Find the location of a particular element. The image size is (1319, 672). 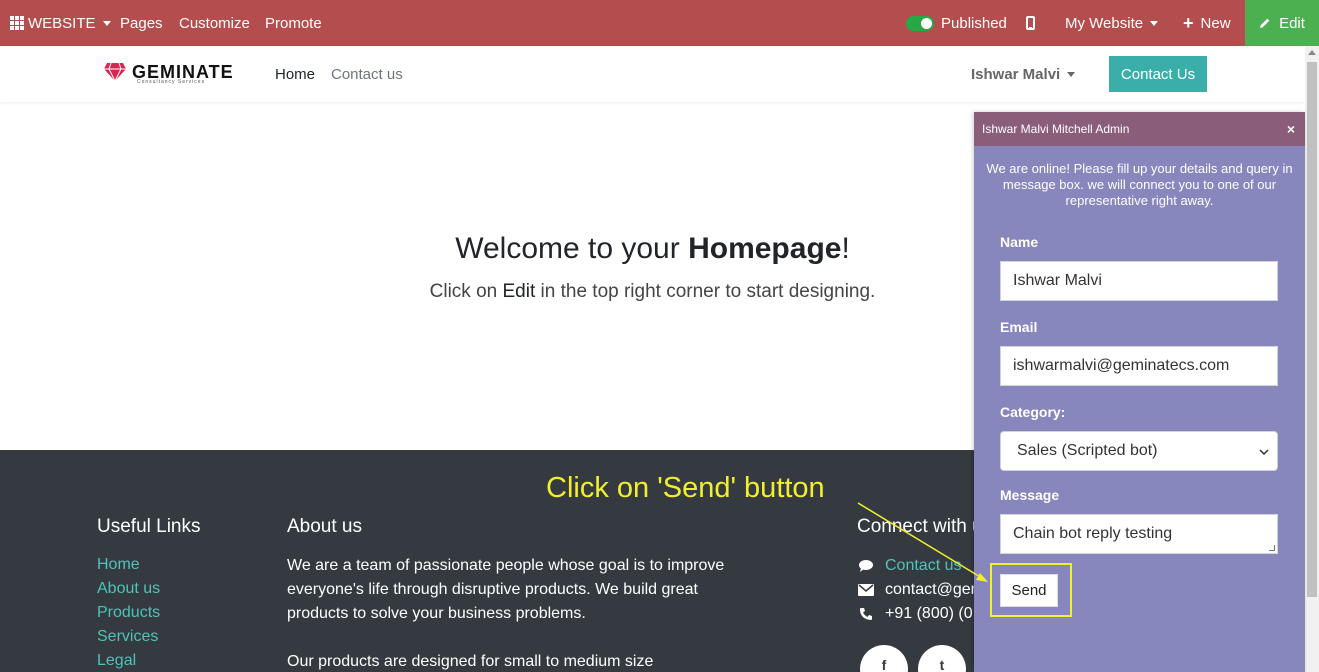

message-label: Message is located at coordinates (1030, 495).